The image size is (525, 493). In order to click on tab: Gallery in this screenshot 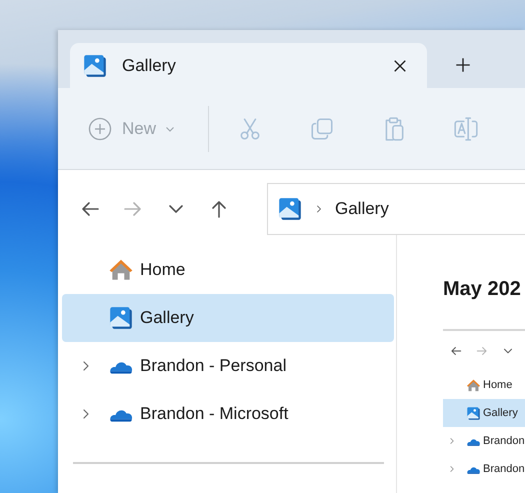, I will do `click(248, 65)`.